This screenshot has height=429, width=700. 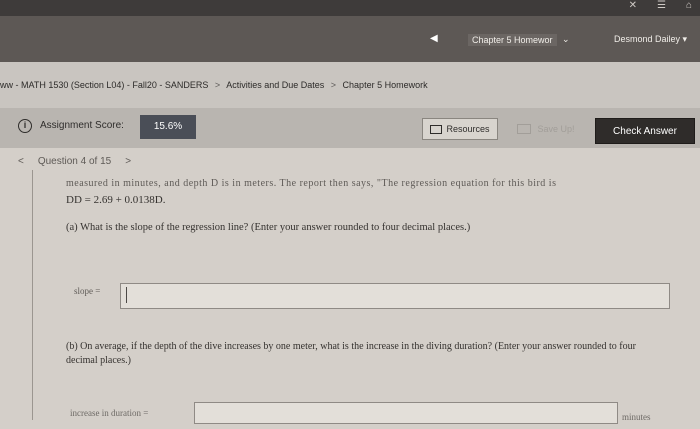 What do you see at coordinates (109, 413) in the screenshot?
I see `increase-label: increase in duration =` at bounding box center [109, 413].